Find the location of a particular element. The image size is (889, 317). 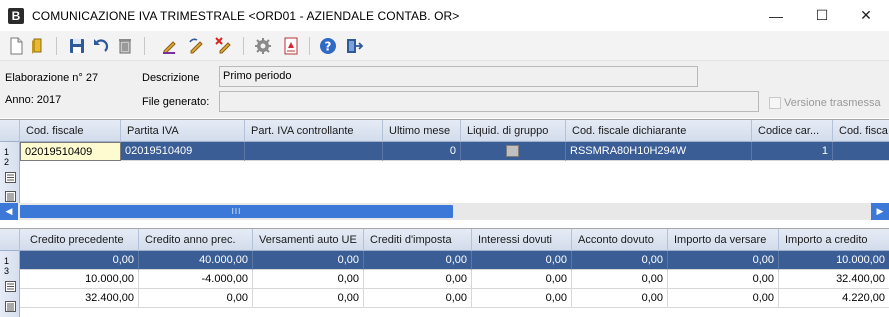

col-header: Crediti d'imposta is located at coordinates (418, 240).